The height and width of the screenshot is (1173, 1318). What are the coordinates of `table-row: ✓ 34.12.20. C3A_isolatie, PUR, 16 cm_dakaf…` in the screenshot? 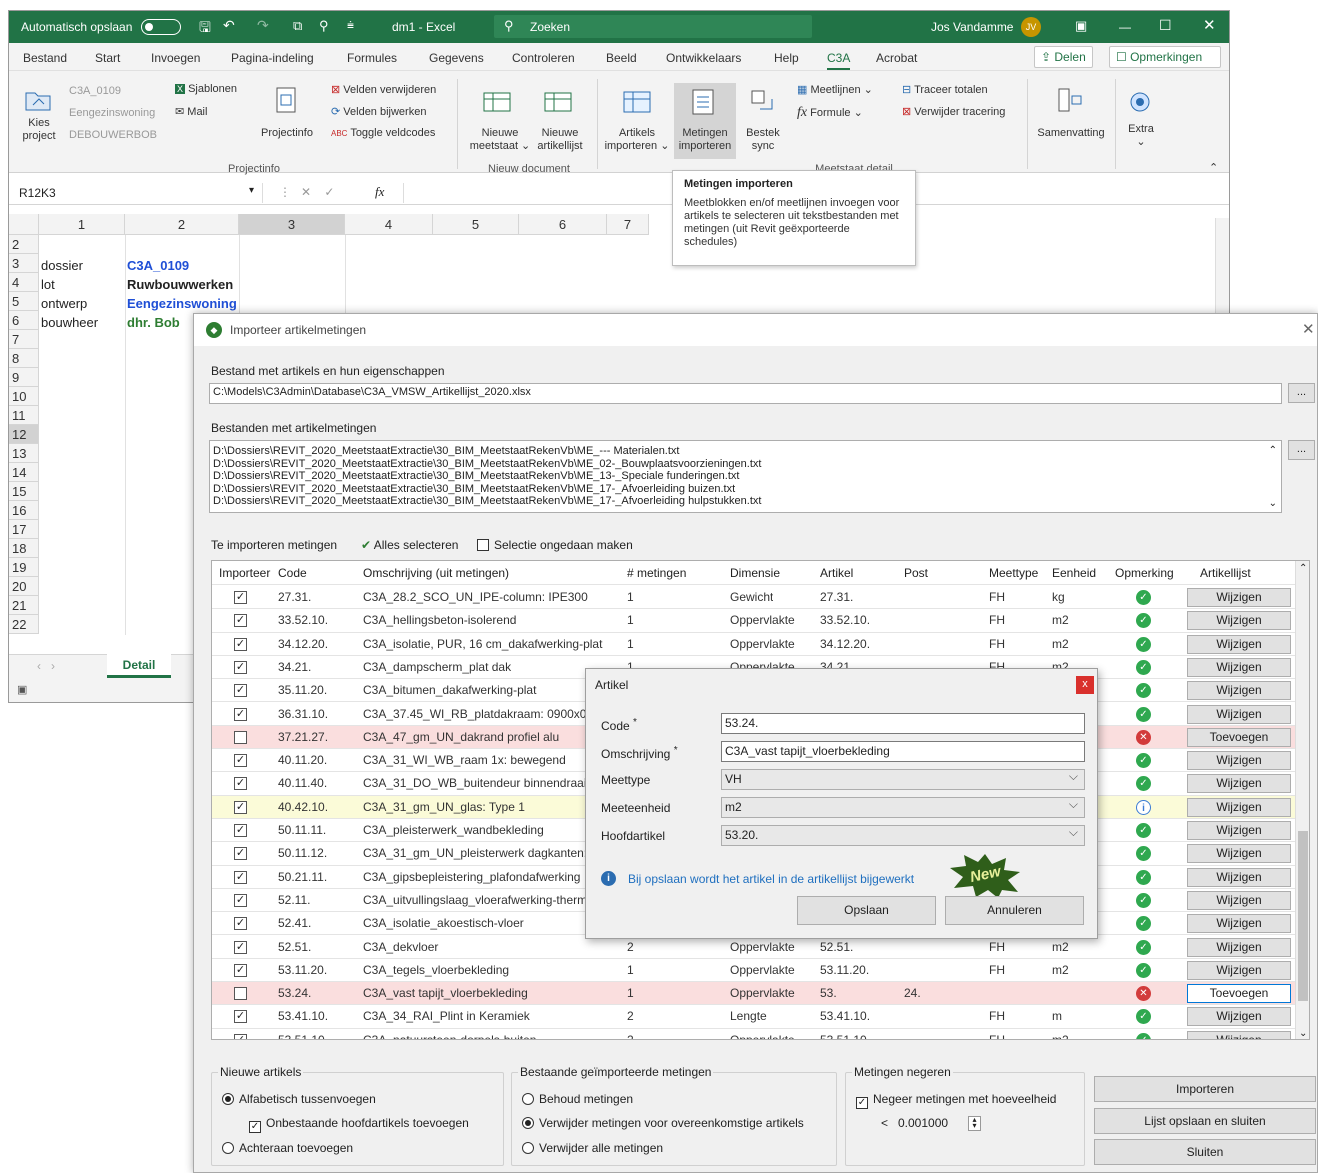 It's located at (754, 644).